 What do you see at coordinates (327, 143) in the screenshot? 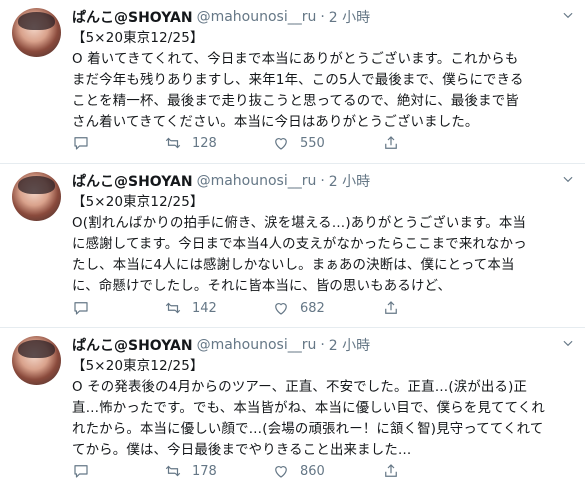
I see `like-button: 550` at bounding box center [327, 143].